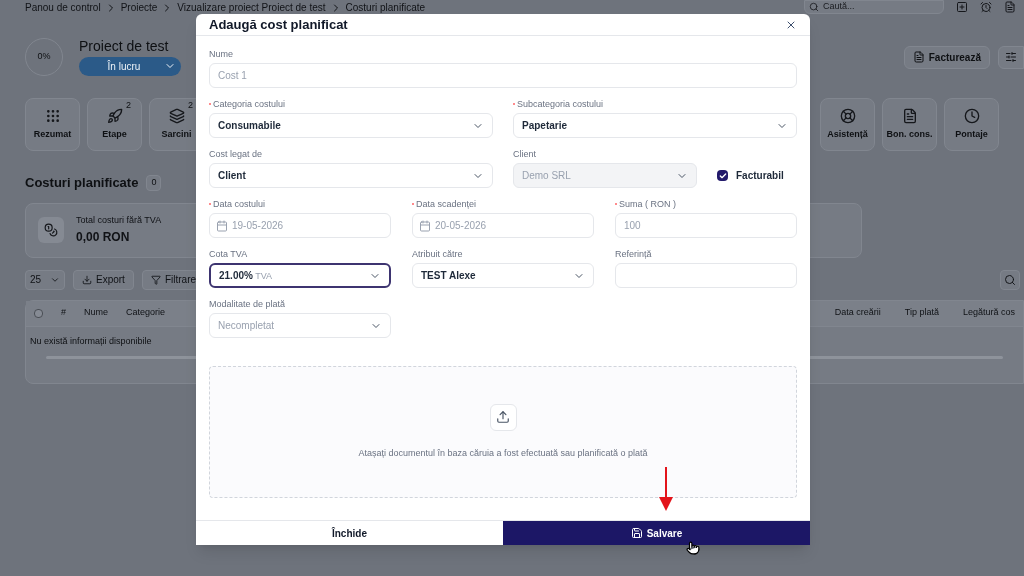 Image resolution: width=1024 pixels, height=576 pixels. Describe the element at coordinates (278, 24) in the screenshot. I see `dialog-title: Adaugă cost planificat` at that location.